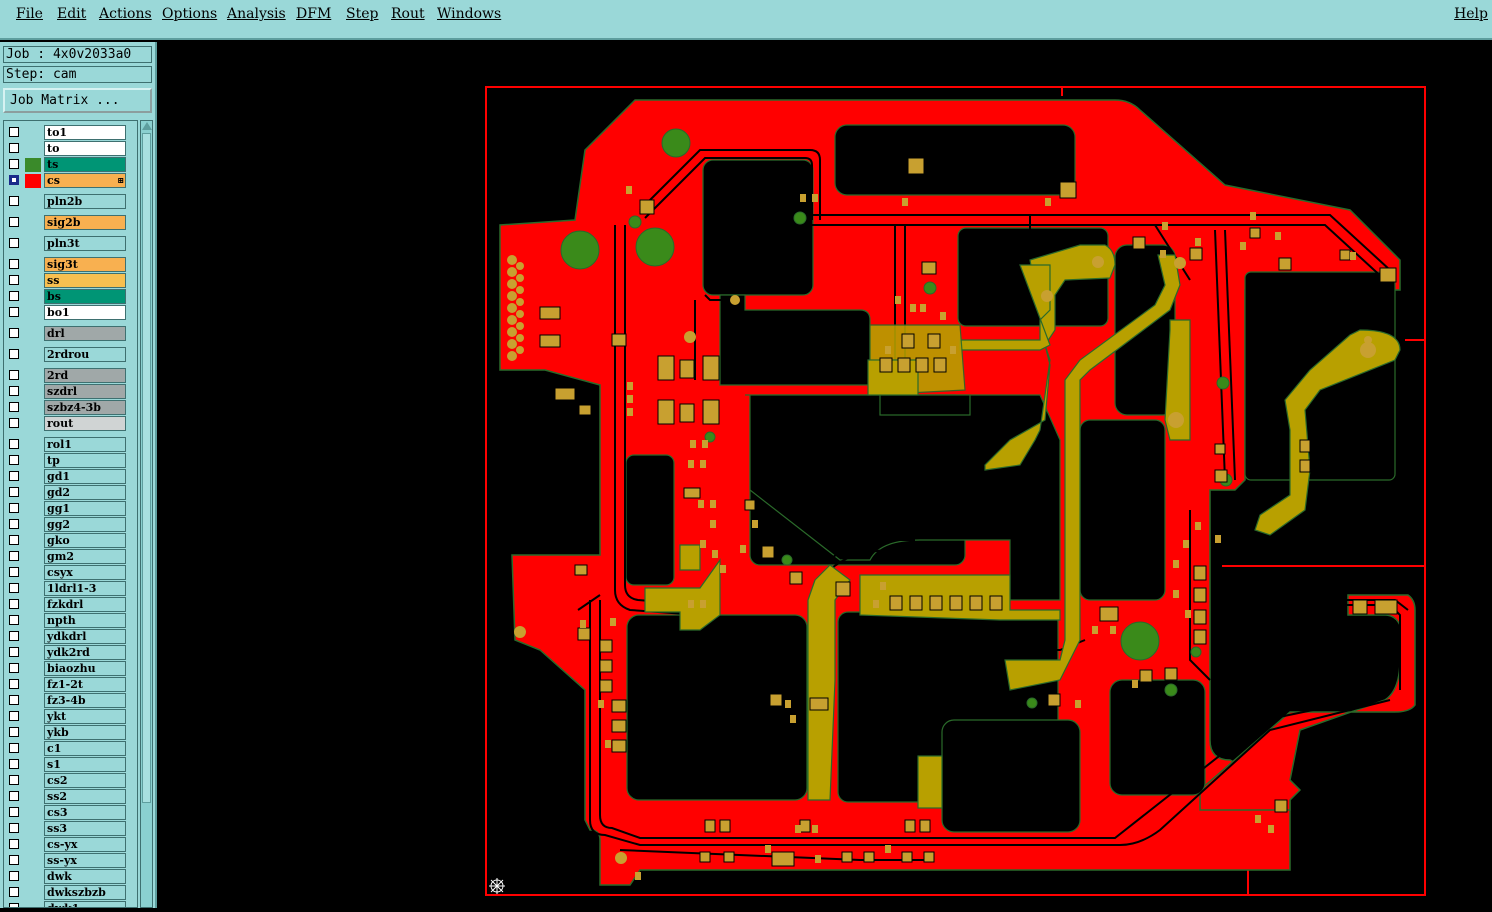 The width and height of the screenshot is (1492, 912). I want to click on layer-row: fzkdrl, so click(71, 605).